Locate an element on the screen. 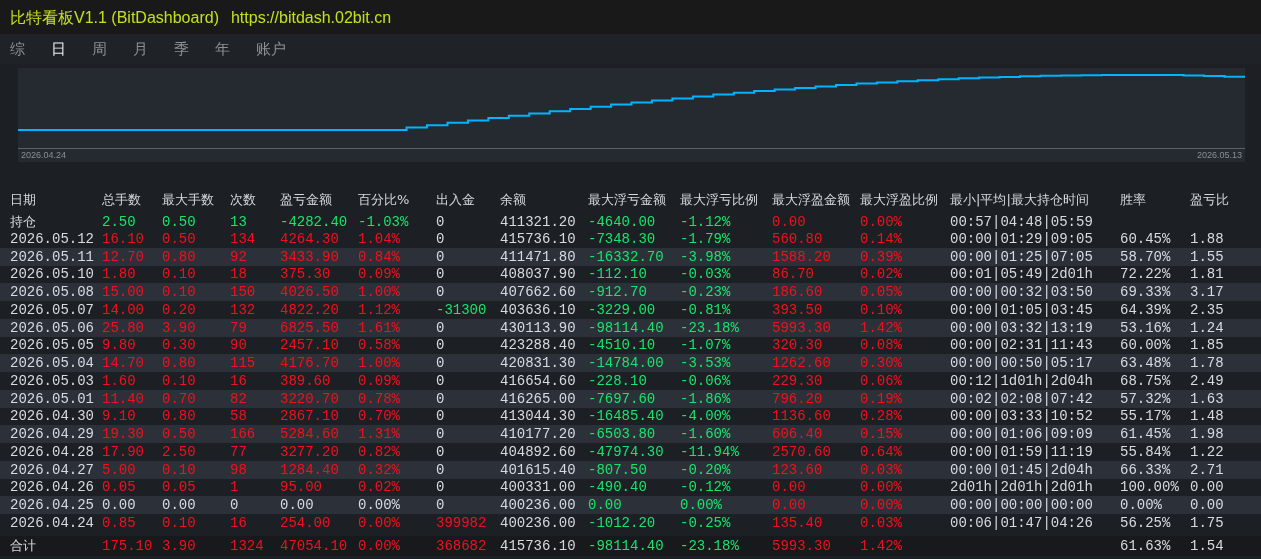 Image resolution: width=1261 pixels, height=559 pixels. column-header: 盈亏金额 is located at coordinates (306, 200).